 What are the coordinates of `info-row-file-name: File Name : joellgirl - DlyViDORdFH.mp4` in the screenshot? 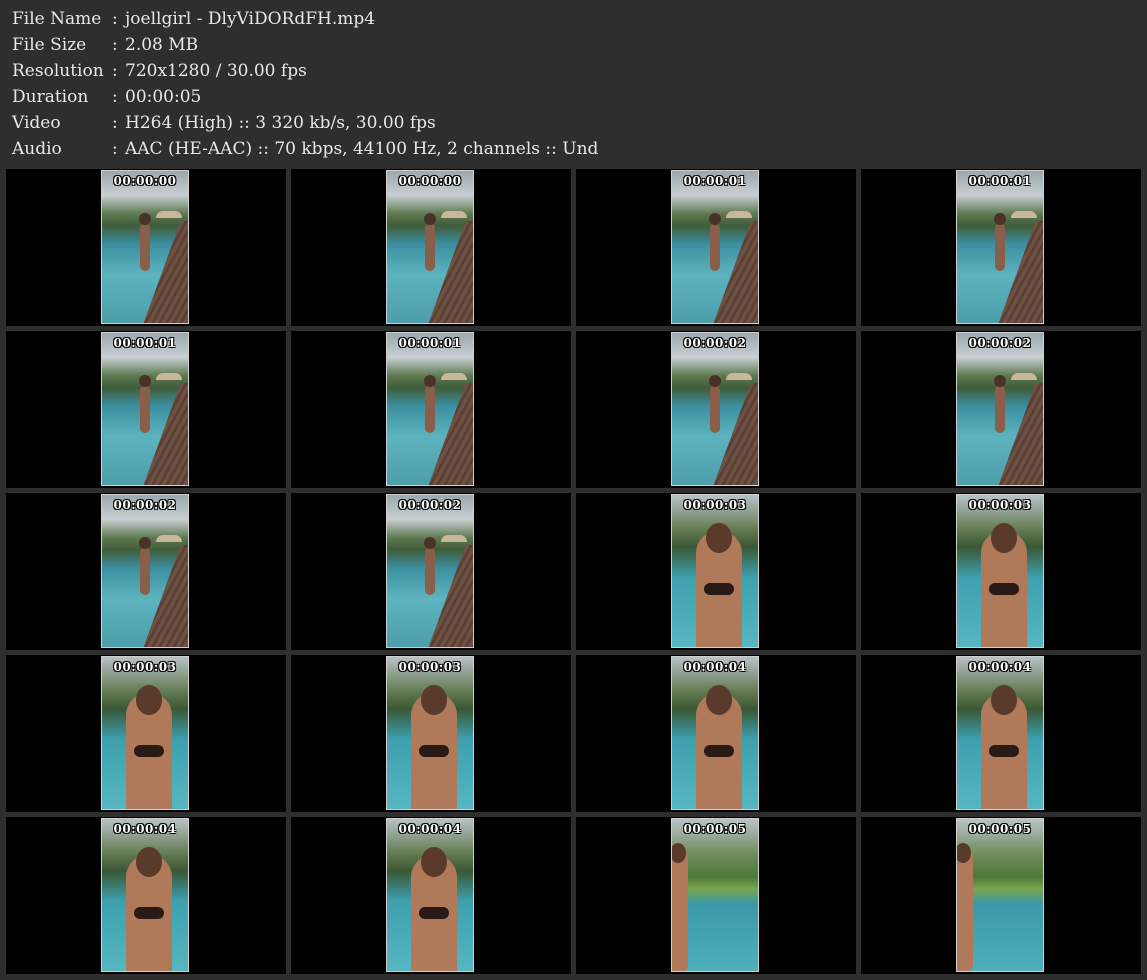 It's located at (305, 19).